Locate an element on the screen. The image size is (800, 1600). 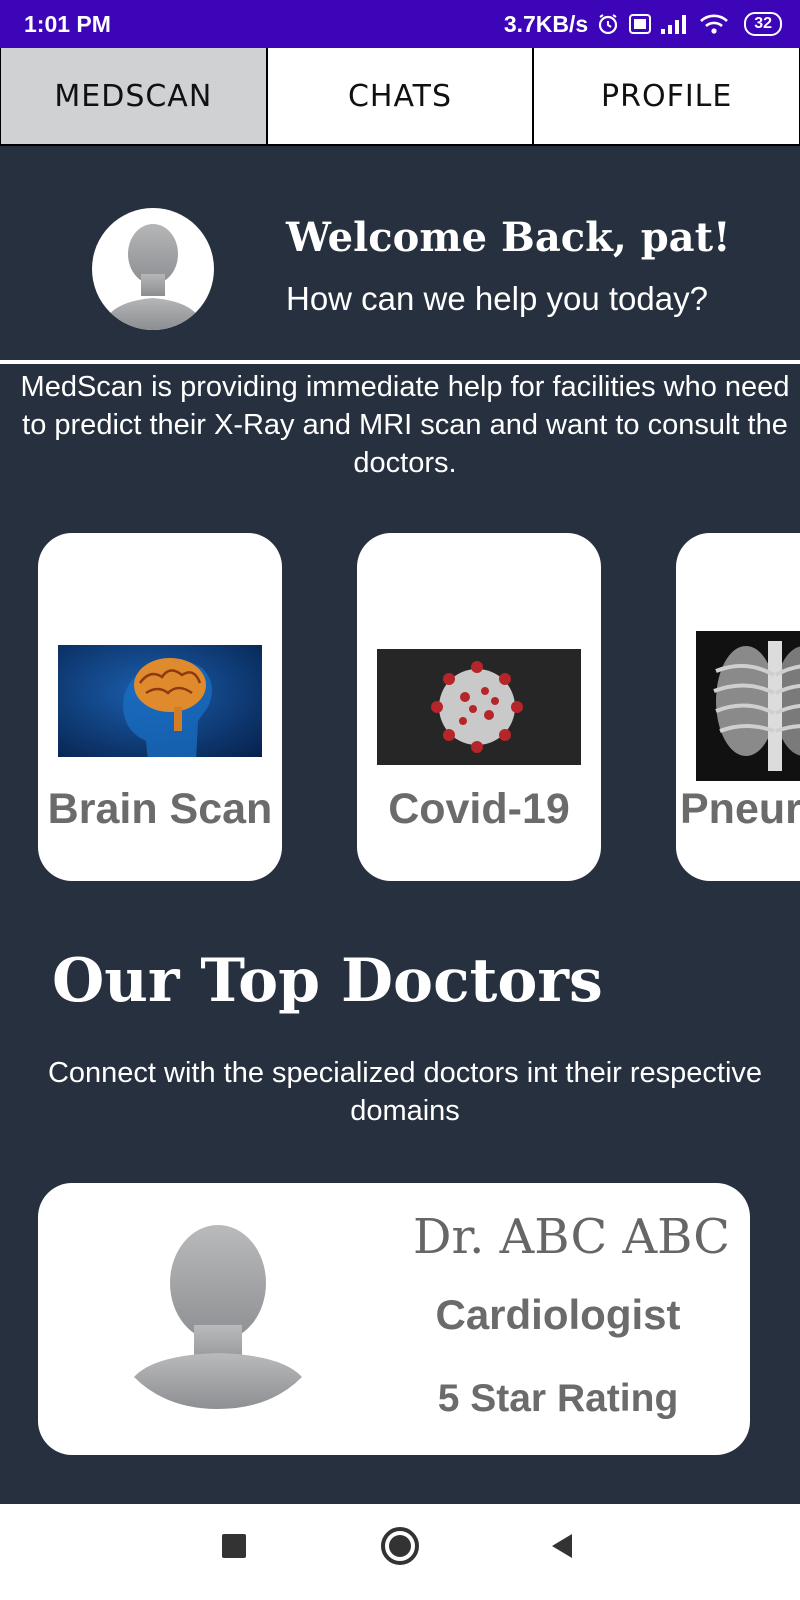
section-title: Our Top Doctors is located at coordinates (327, 981).